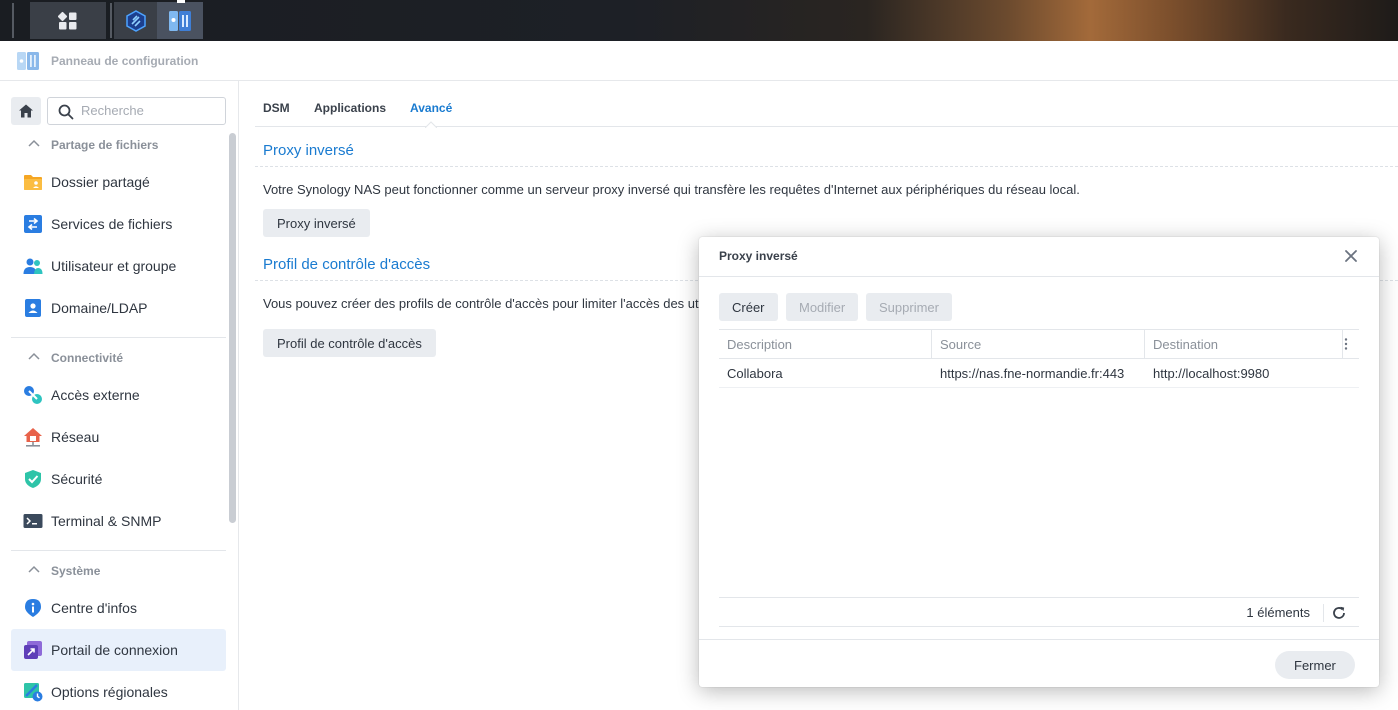 This screenshot has height=710, width=1398. Describe the element at coordinates (431, 124) in the screenshot. I see `active-tab-caret` at that location.